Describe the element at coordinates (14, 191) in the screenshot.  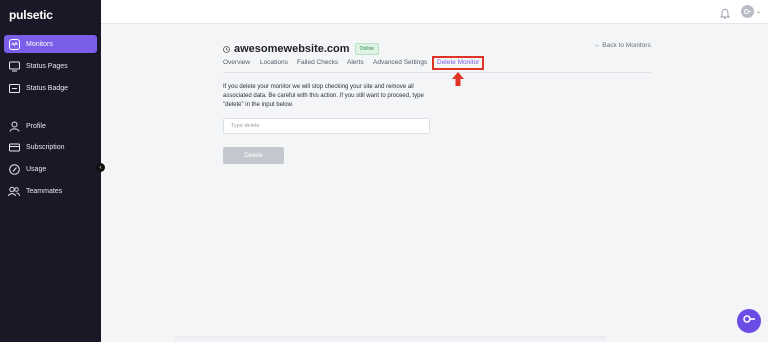
I see `users-icon` at that location.